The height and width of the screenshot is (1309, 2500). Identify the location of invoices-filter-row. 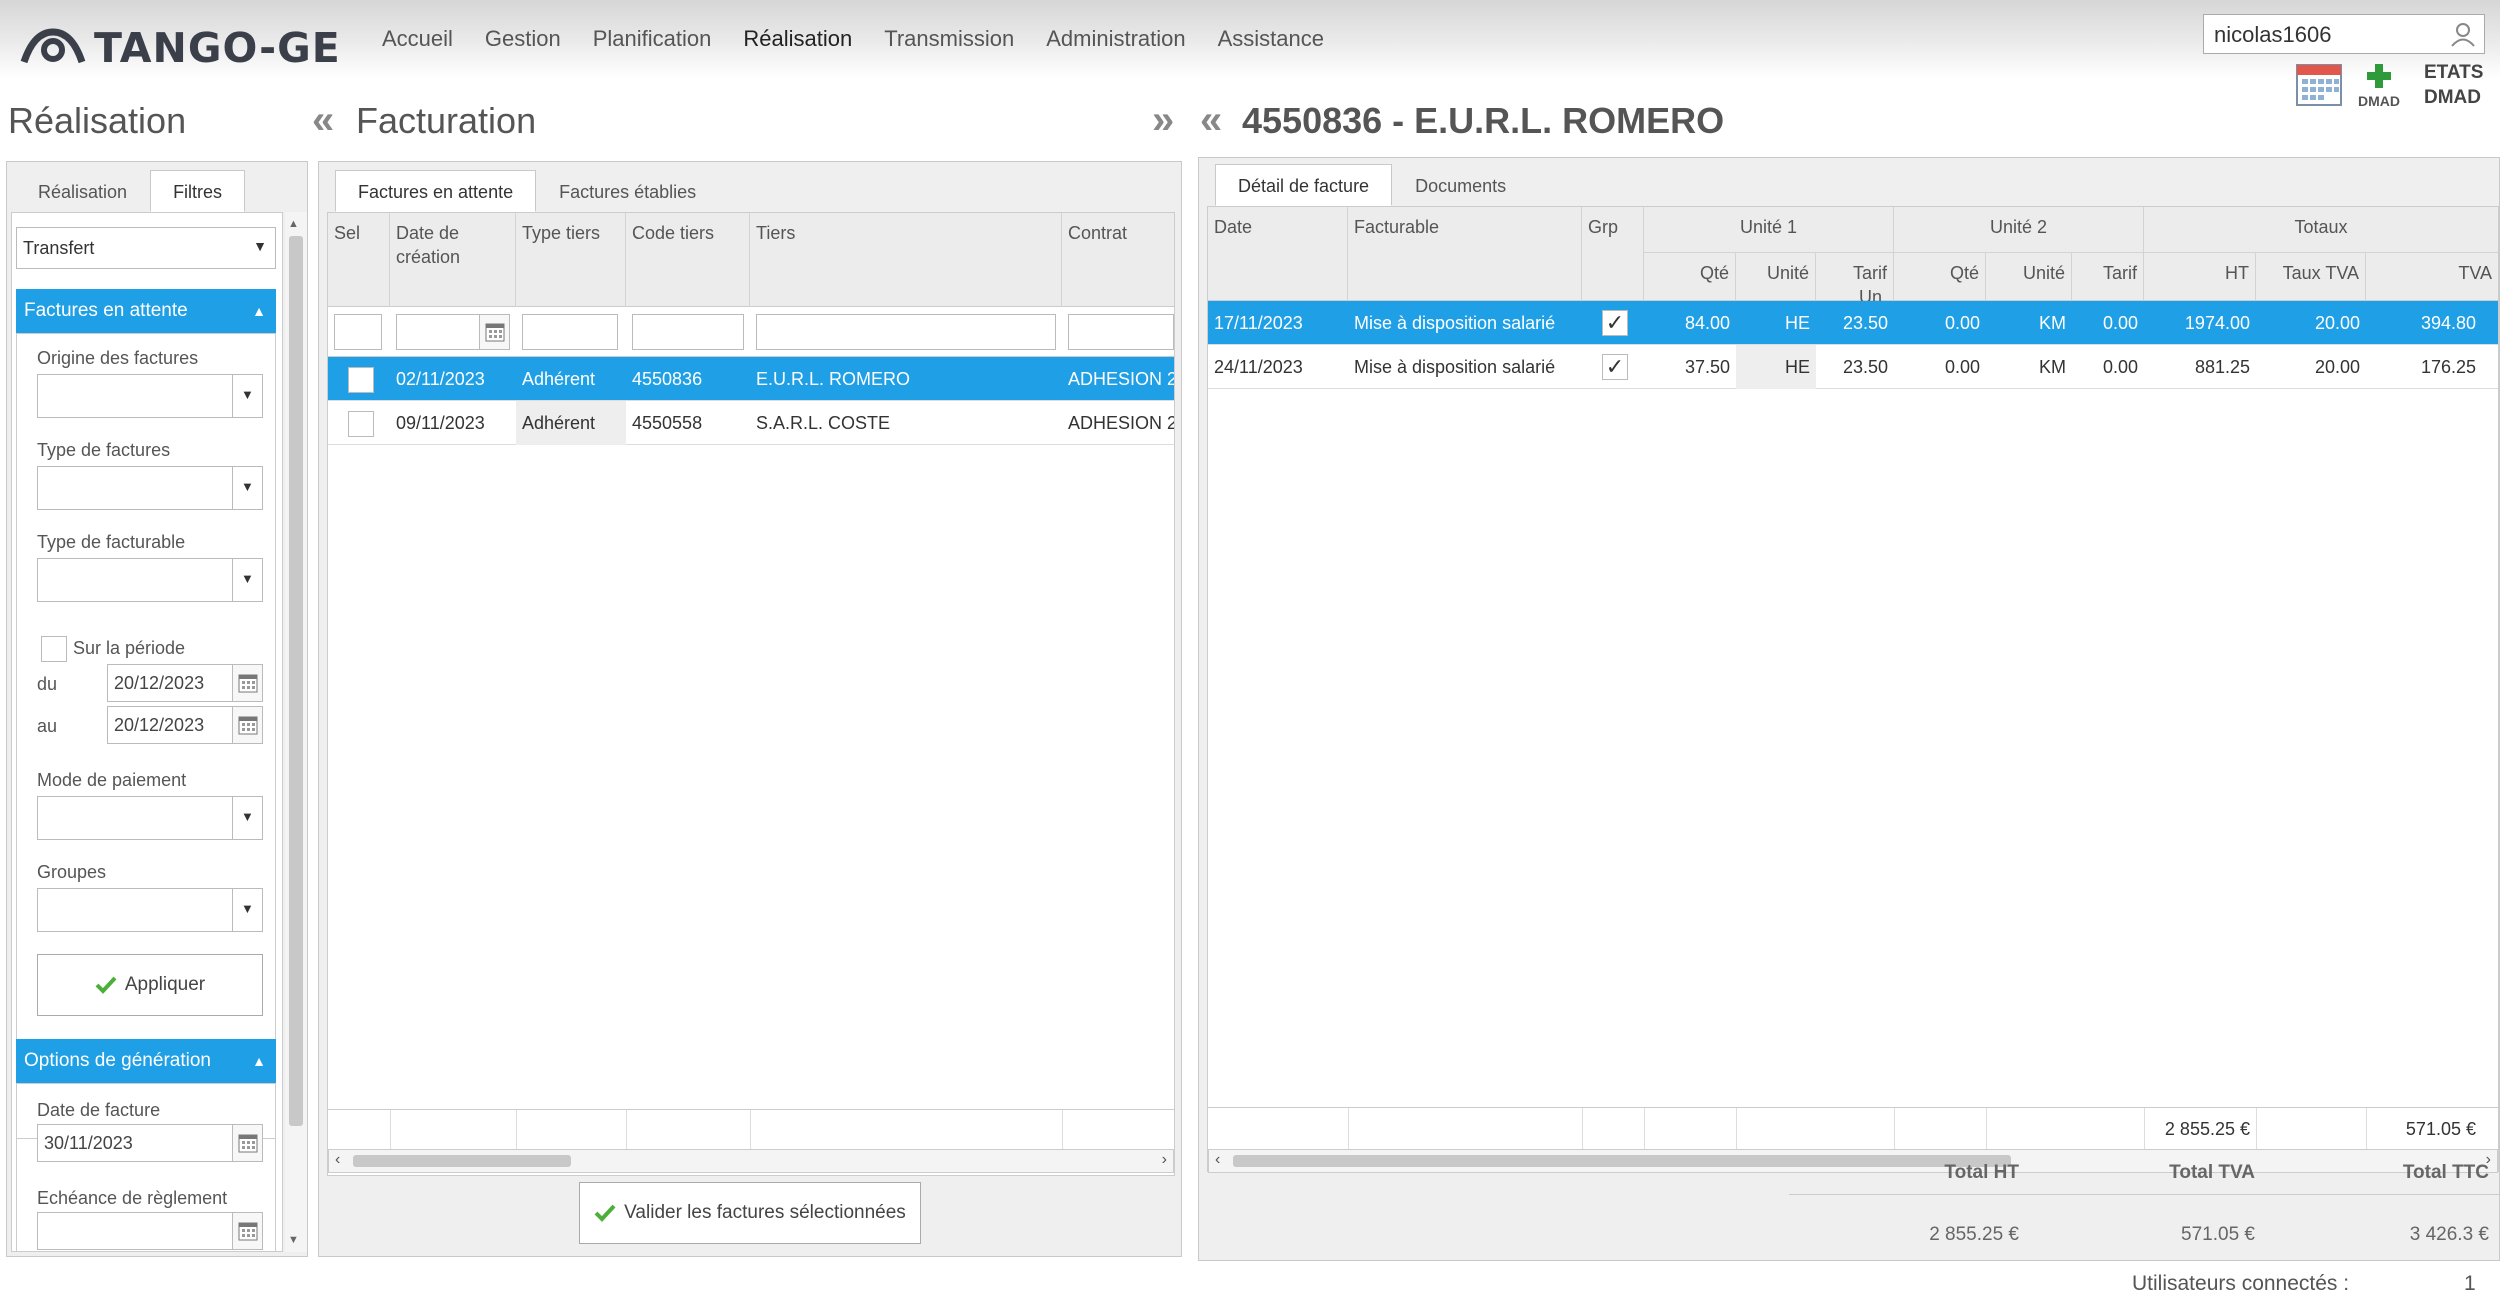
(751, 332).